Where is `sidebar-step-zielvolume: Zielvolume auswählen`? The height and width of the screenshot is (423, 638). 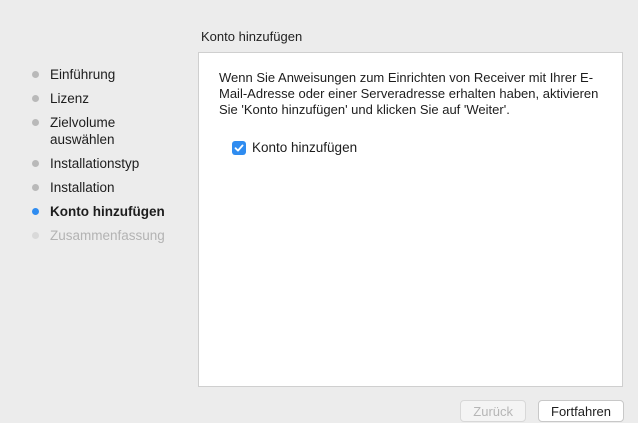 sidebar-step-zielvolume: Zielvolume auswählen is located at coordinates (65, 131).